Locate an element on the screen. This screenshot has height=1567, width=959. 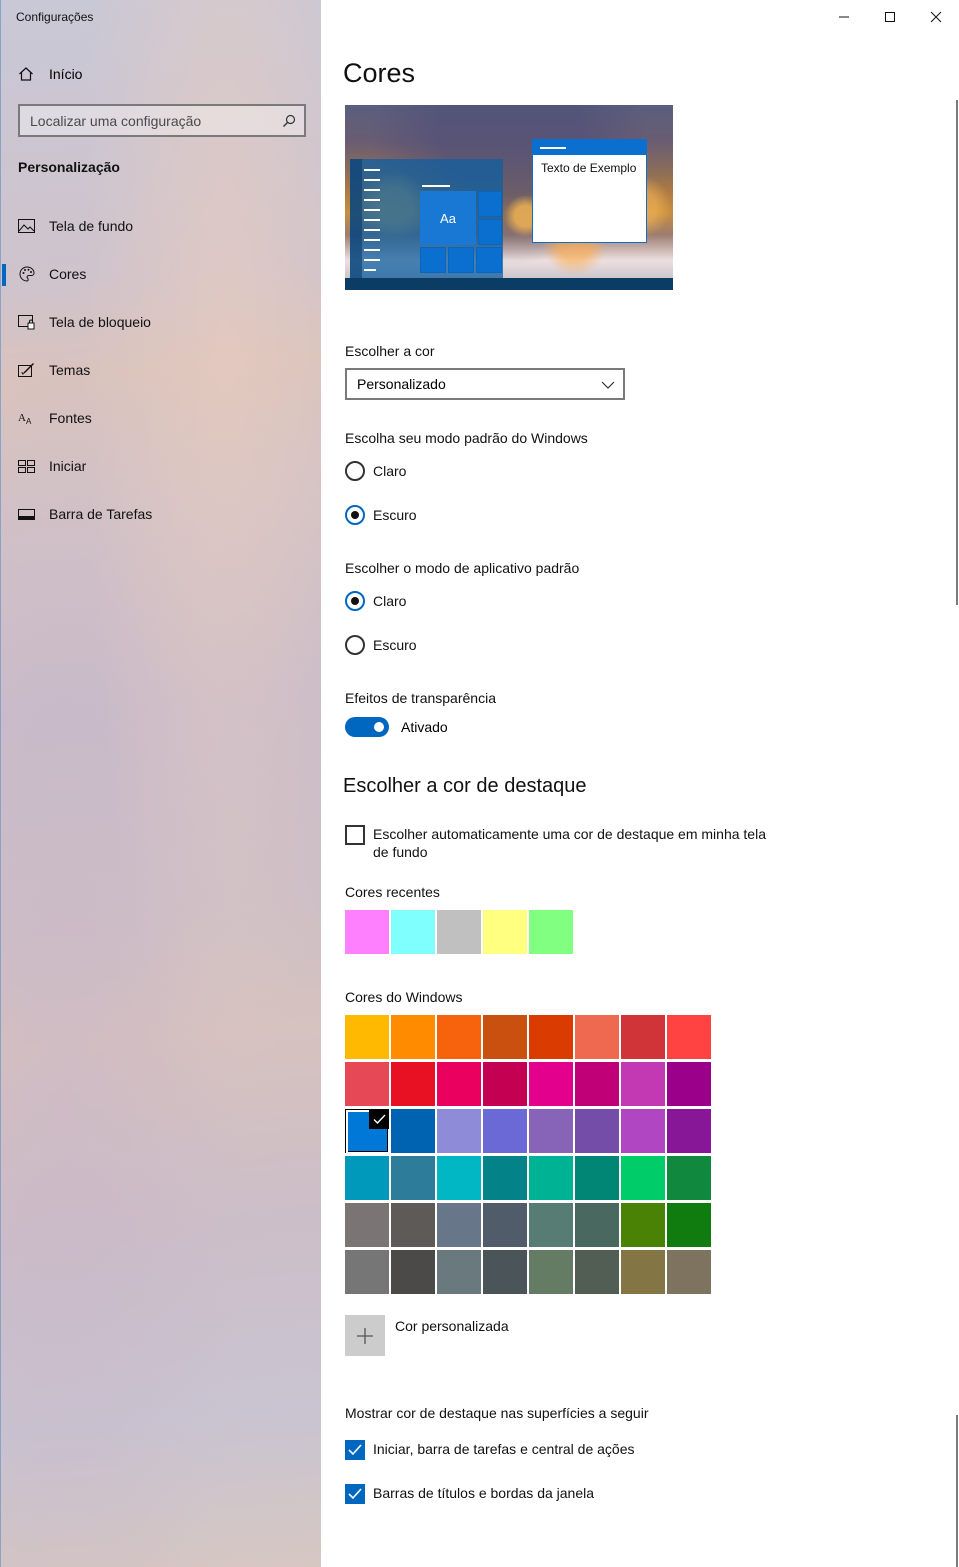
app-mode-dark-radio: Escuro is located at coordinates (381, 645).